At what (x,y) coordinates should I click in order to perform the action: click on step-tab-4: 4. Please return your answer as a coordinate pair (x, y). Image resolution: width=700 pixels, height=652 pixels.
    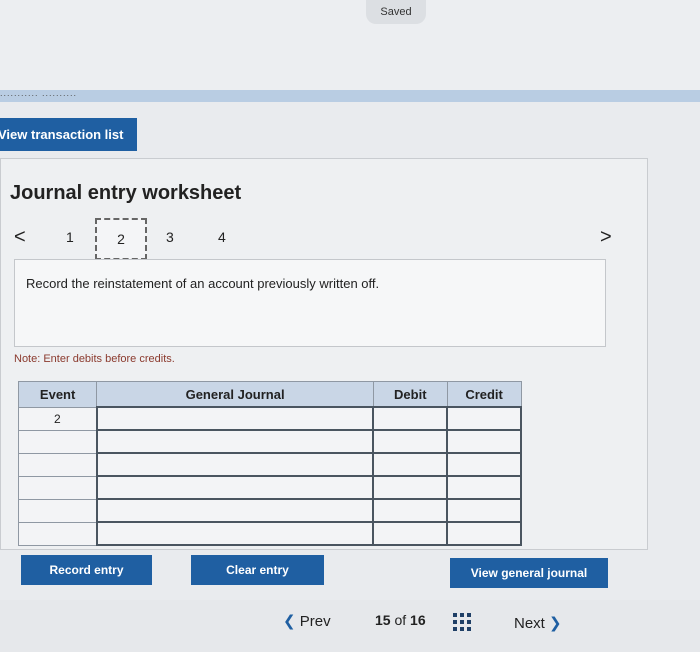
    Looking at the image, I should click on (222, 237).